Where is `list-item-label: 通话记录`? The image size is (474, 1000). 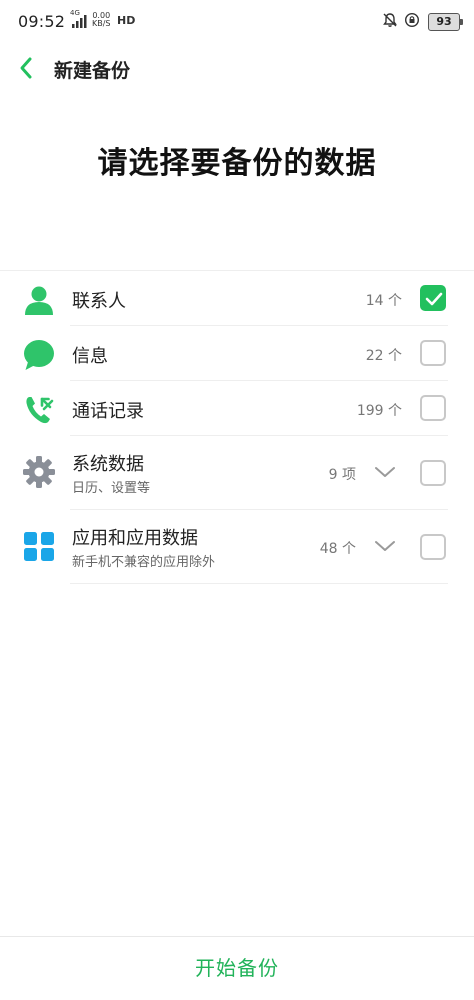 list-item-label: 通话记录 is located at coordinates (108, 411).